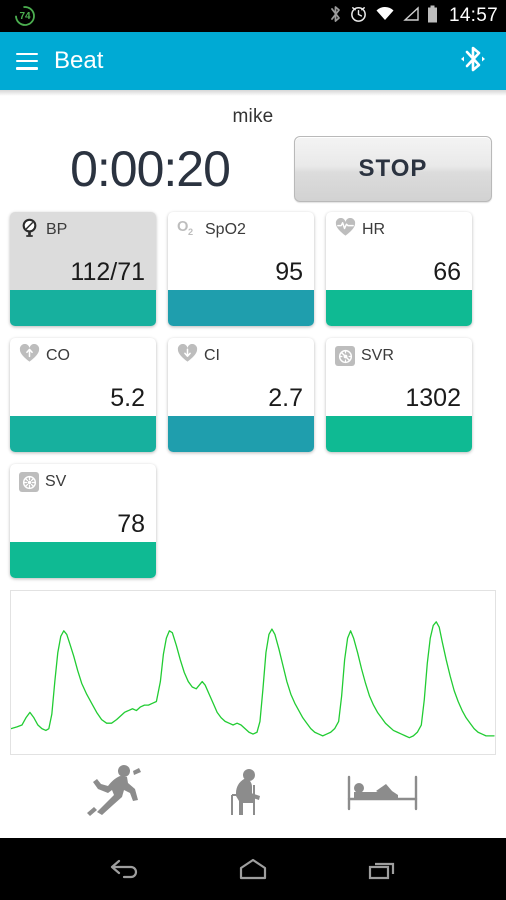 The height and width of the screenshot is (900, 506). I want to click on oxygen-icon: O 2, so click(188, 230).